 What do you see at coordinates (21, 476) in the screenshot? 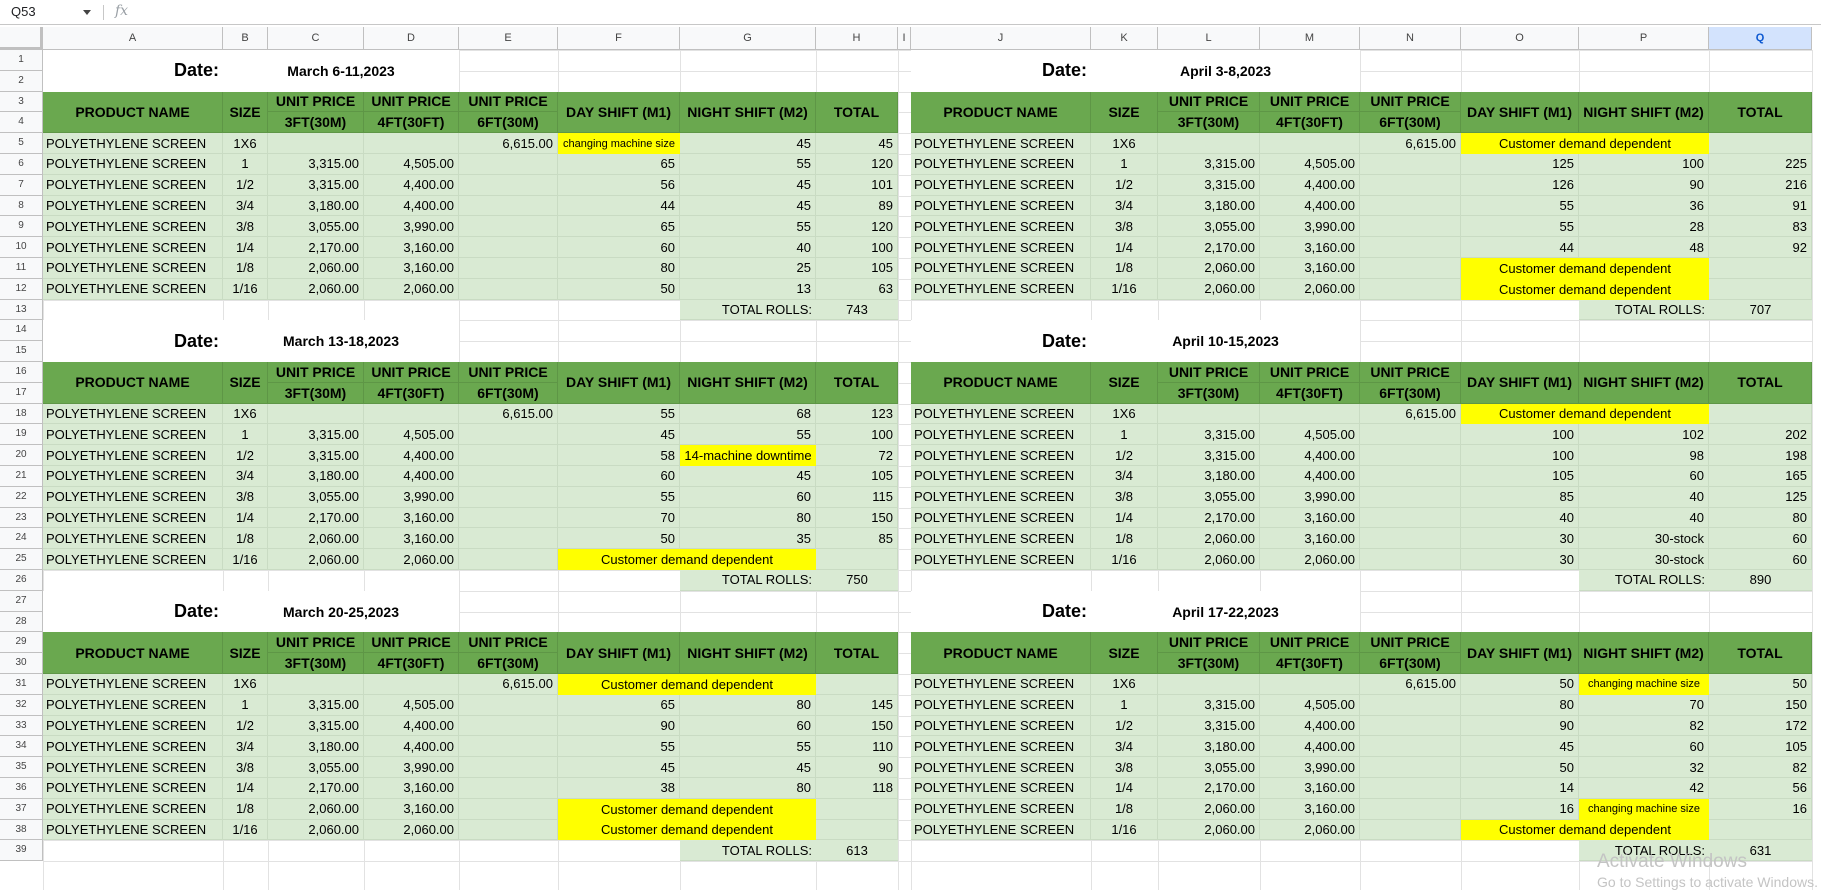
I see `row-header-21: 21` at bounding box center [21, 476].